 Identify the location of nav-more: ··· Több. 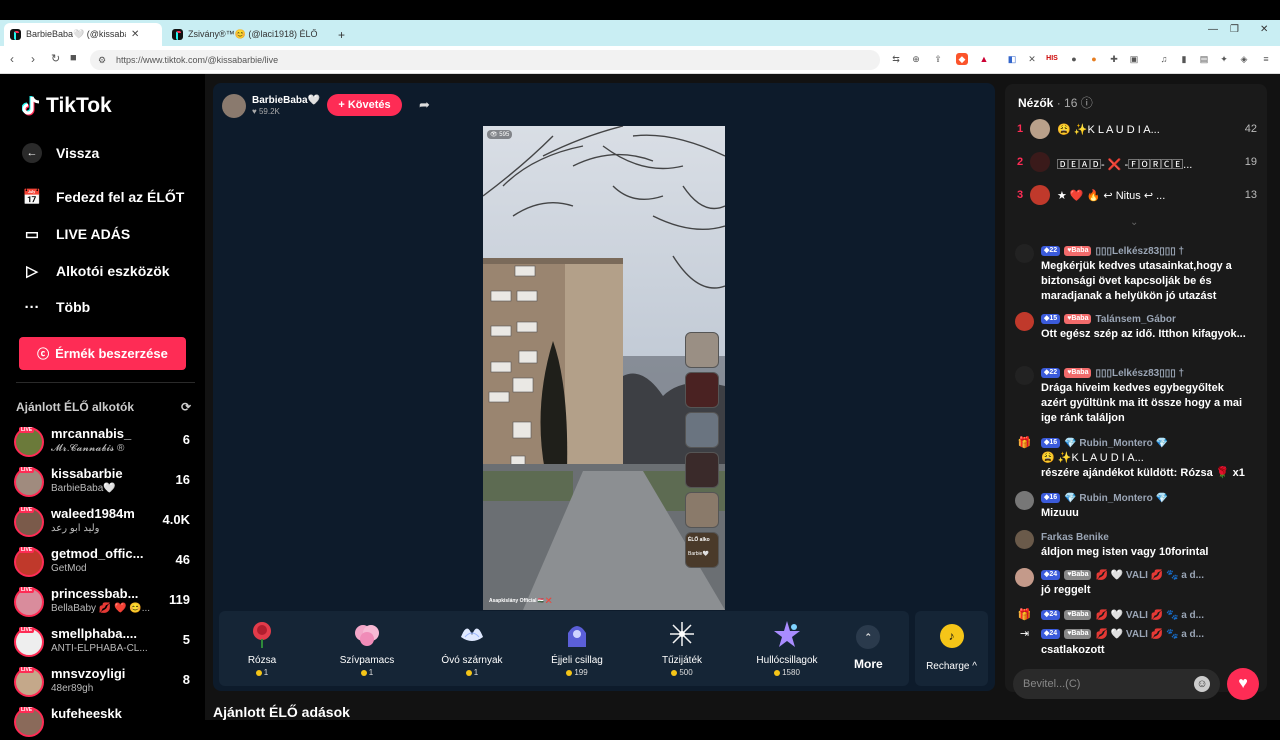
(56, 307).